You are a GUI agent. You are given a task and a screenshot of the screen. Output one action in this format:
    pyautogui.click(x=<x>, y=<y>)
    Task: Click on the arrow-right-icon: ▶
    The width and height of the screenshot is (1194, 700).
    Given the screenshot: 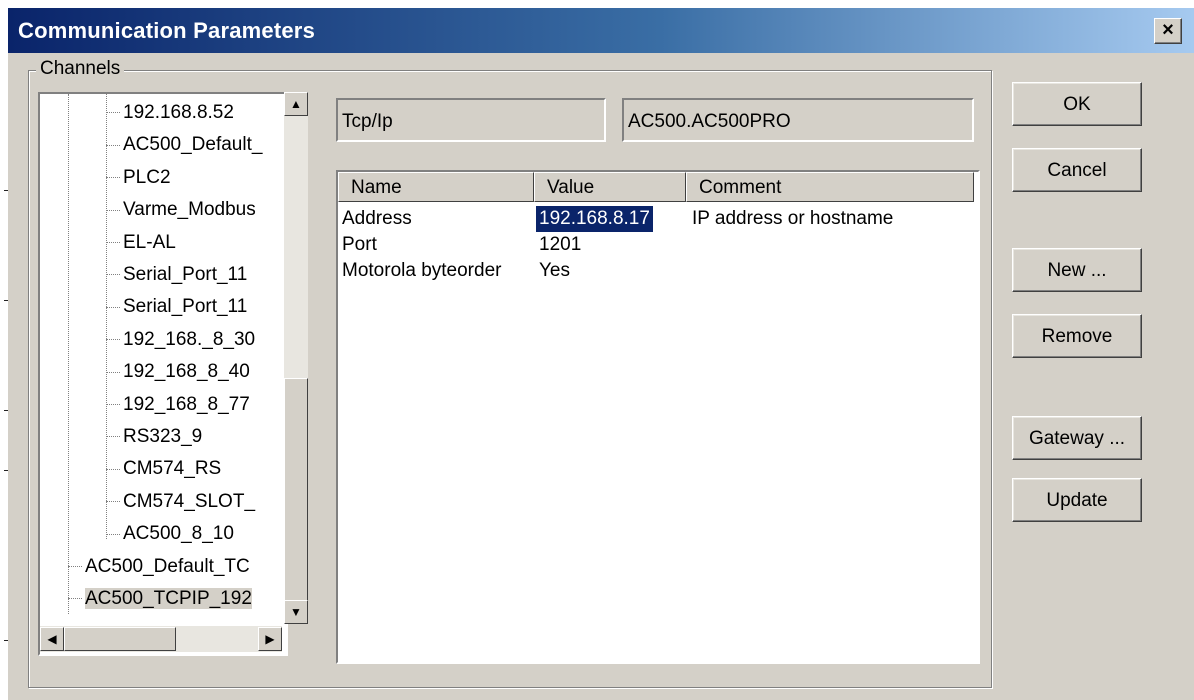 What is the action you would take?
    pyautogui.click(x=270, y=639)
    